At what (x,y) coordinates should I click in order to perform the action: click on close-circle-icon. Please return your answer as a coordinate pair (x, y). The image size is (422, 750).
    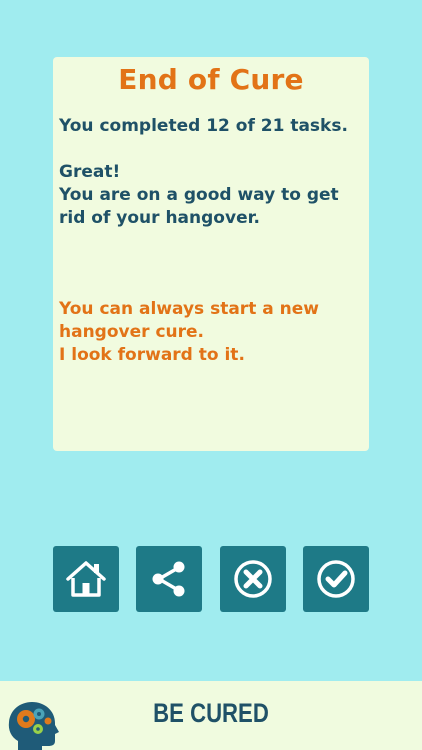
    Looking at the image, I should click on (253, 579).